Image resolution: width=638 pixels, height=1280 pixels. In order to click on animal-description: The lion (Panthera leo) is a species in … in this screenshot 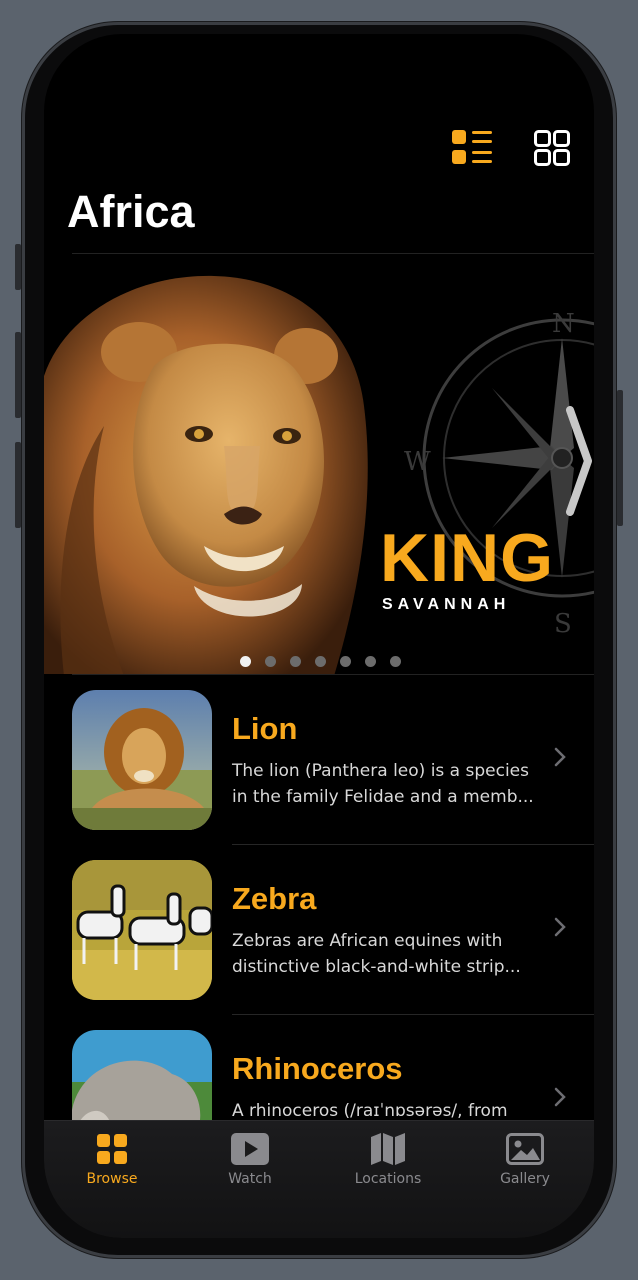, I will do `click(383, 784)`.